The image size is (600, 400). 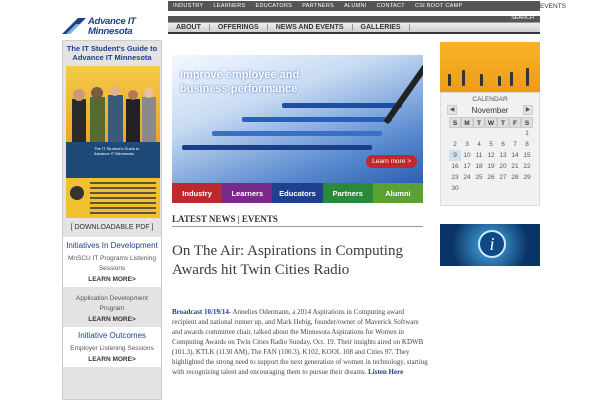 I want to click on calendar-day: 12, so click(x=491, y=155).